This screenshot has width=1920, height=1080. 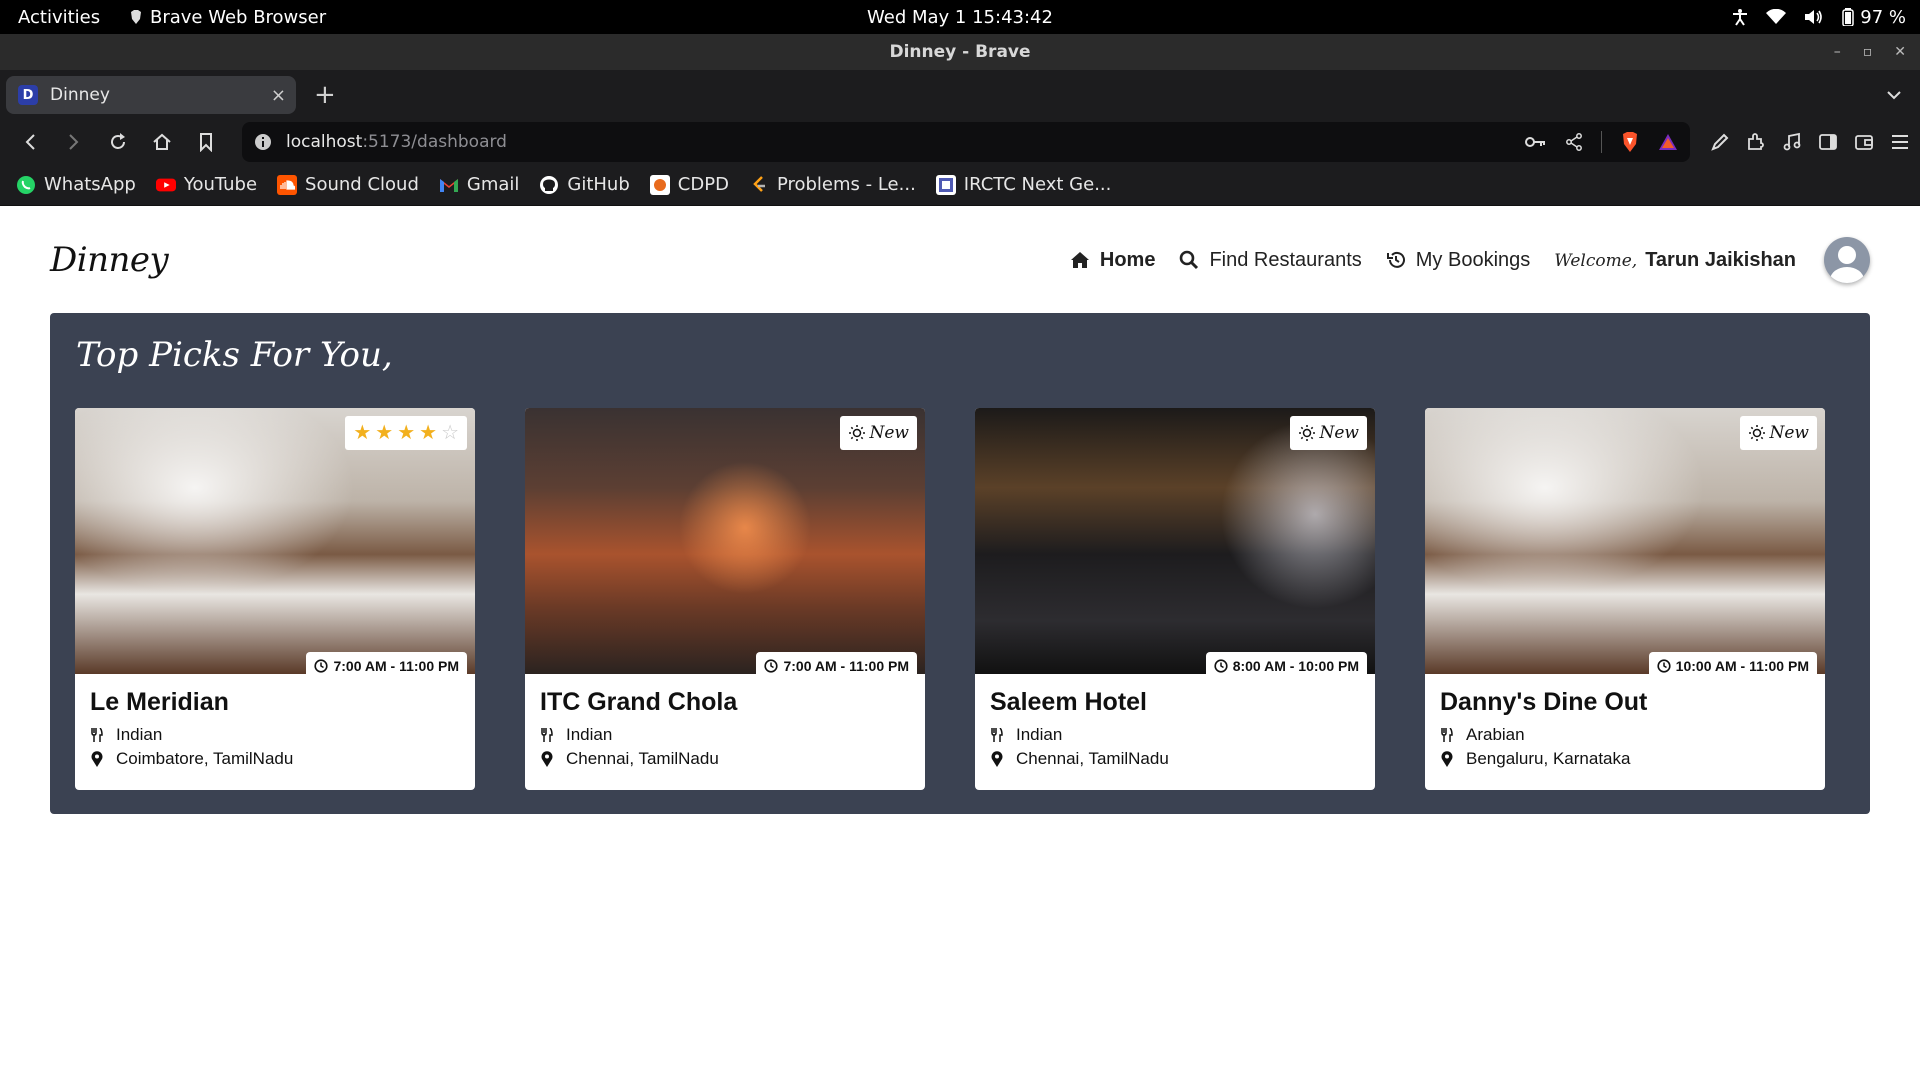 I want to click on hours-badge: 7:00 AM - 11:00 PM, so click(x=836, y=666).